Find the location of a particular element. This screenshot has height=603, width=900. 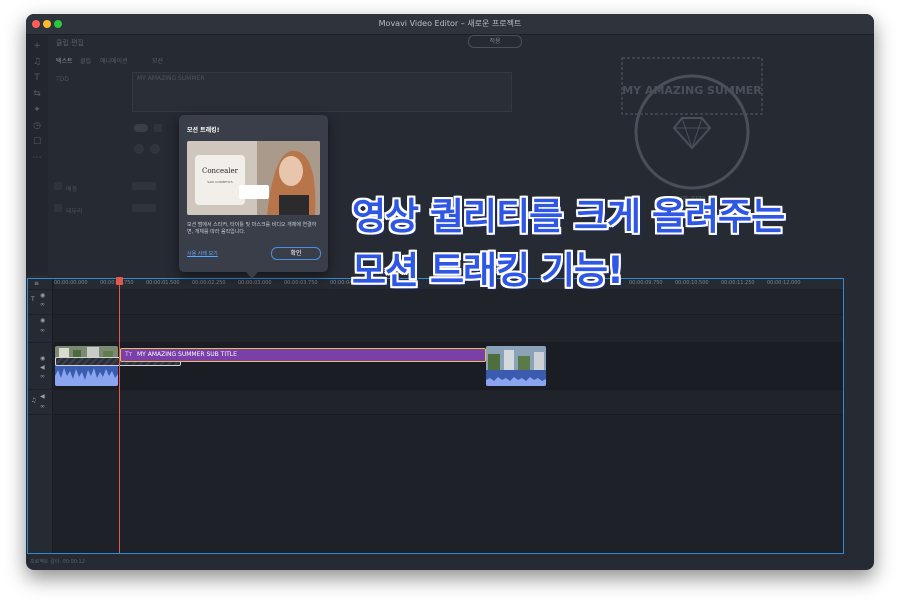

background-checkbox is located at coordinates (58, 186).